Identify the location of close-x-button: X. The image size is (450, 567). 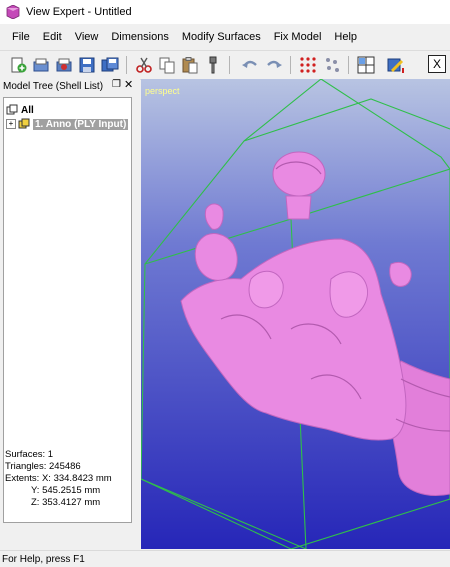
(437, 64).